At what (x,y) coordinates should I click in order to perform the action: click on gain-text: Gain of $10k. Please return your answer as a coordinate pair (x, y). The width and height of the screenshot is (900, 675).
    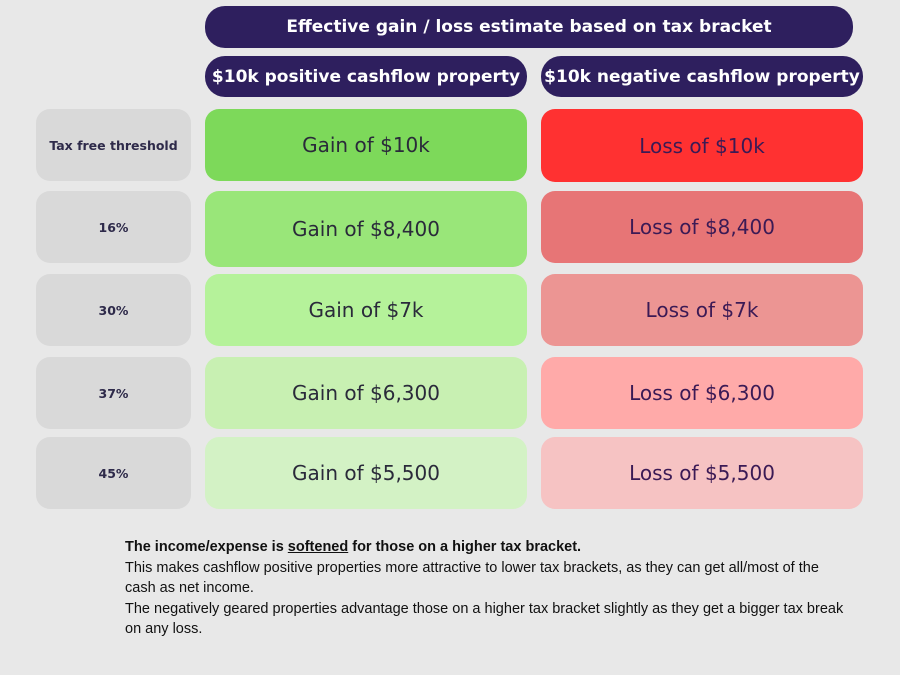
    Looking at the image, I should click on (366, 145).